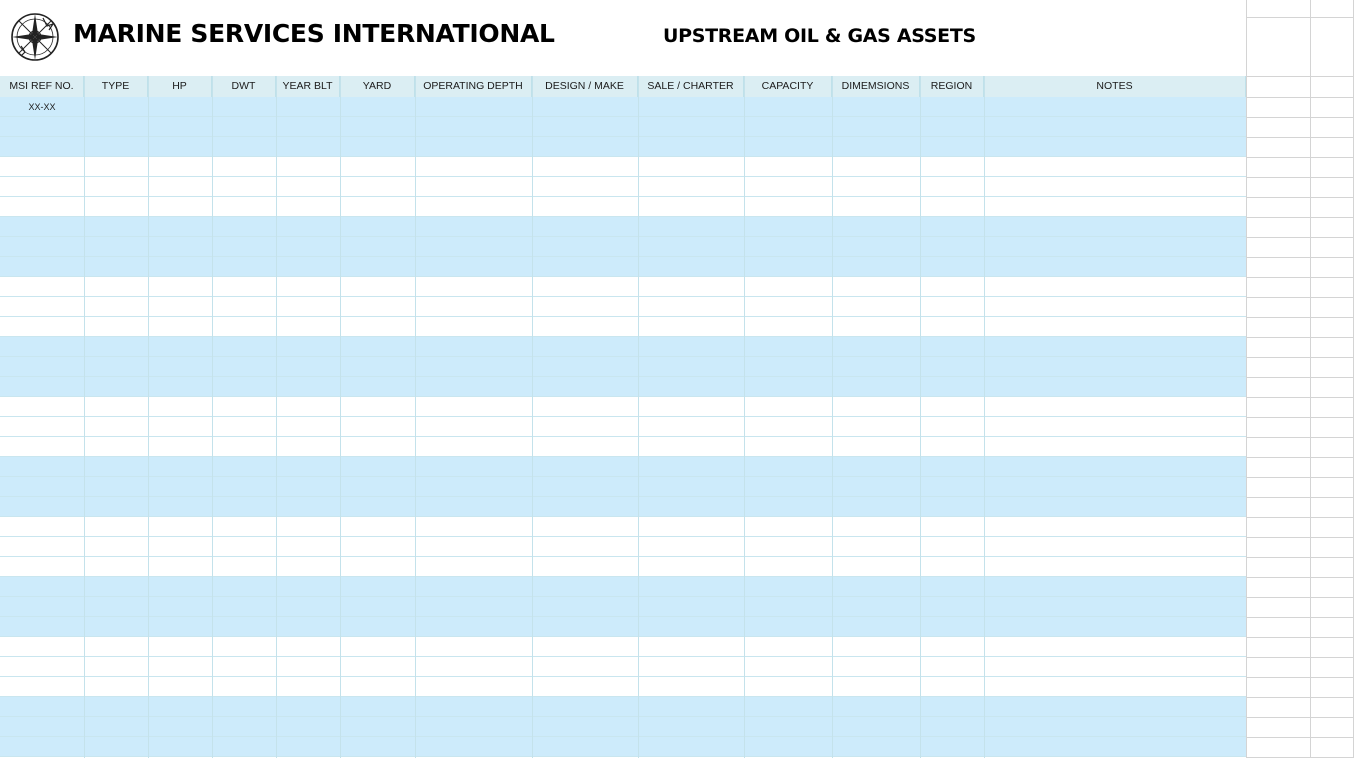  Describe the element at coordinates (876, 86) in the screenshot. I see `column-header: DIMEMSIONS` at that location.